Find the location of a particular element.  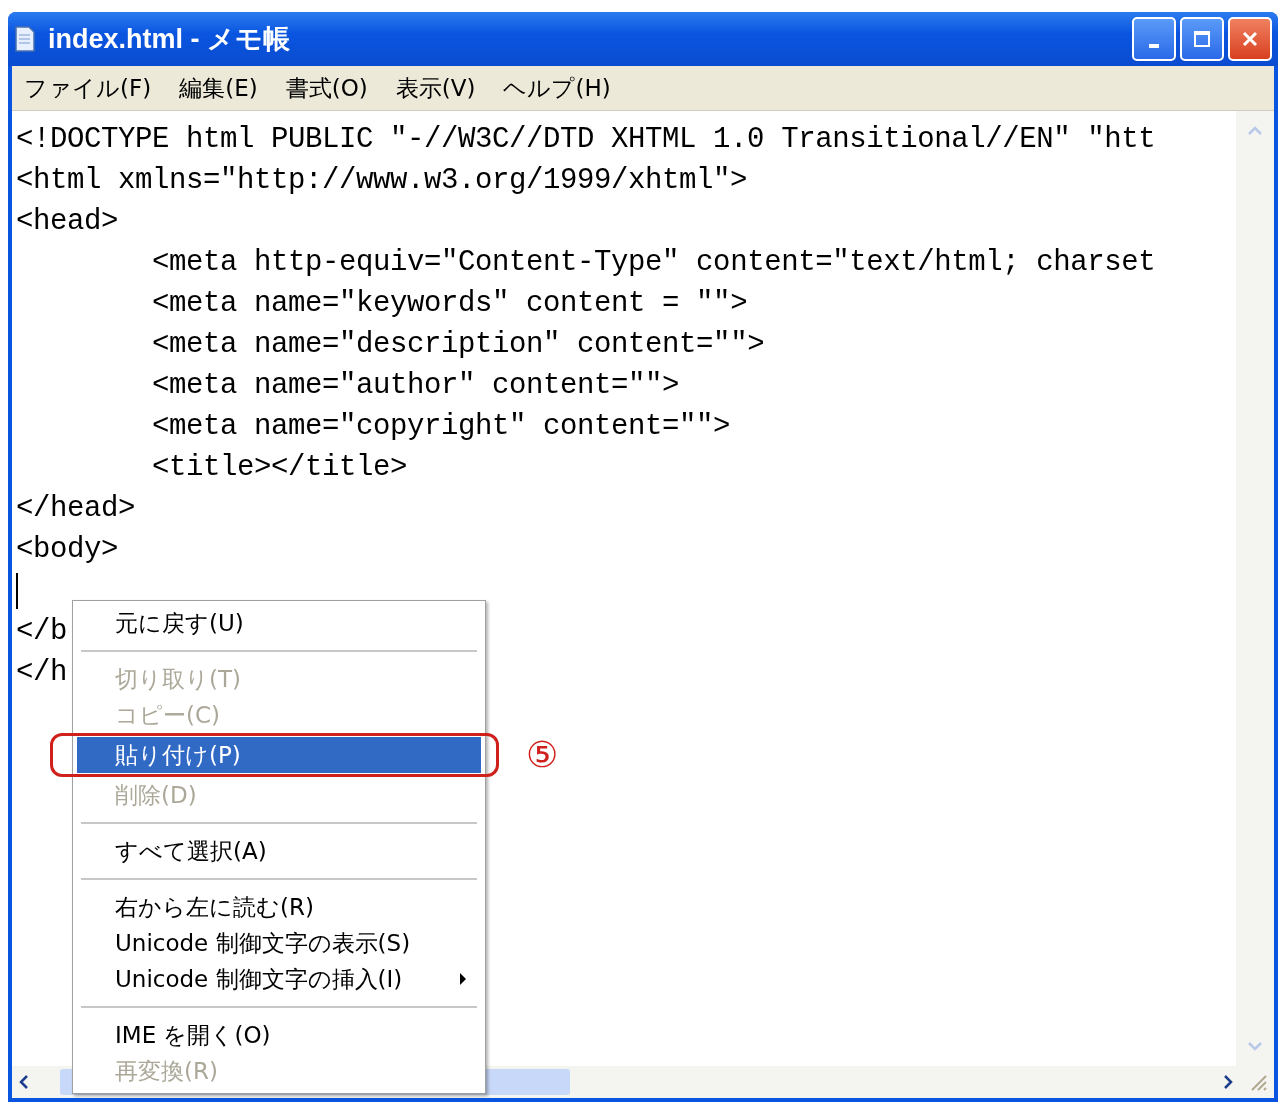

code-line: <meta name="author" content=""> is located at coordinates (415, 385).